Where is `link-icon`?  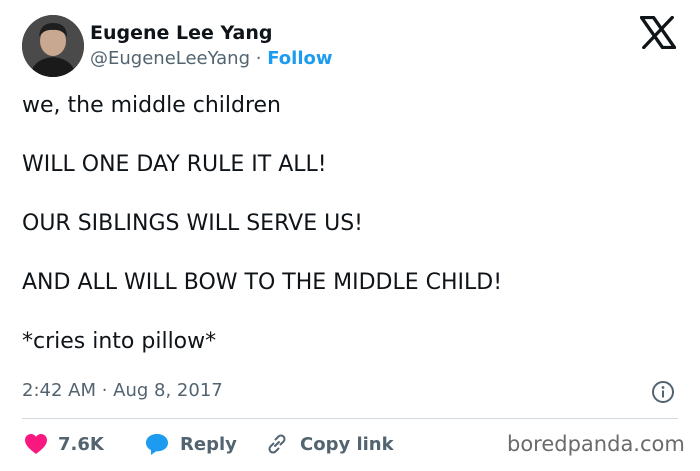
link-icon is located at coordinates (277, 444).